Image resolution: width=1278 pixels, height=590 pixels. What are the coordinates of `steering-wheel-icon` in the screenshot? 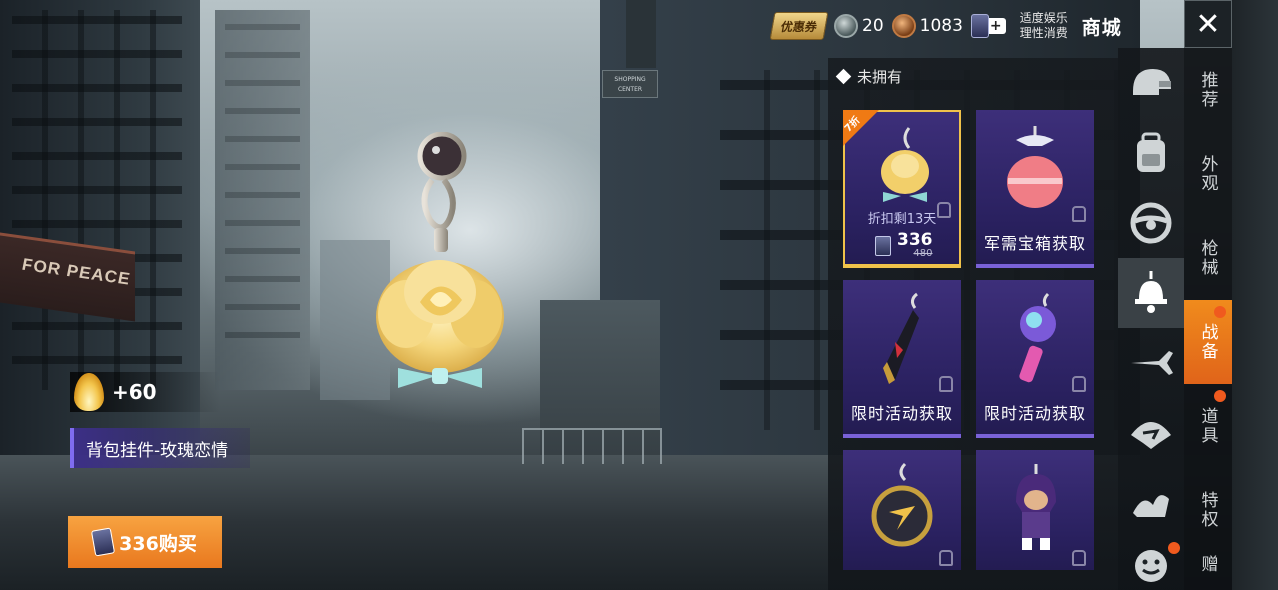 It's located at (1151, 223).